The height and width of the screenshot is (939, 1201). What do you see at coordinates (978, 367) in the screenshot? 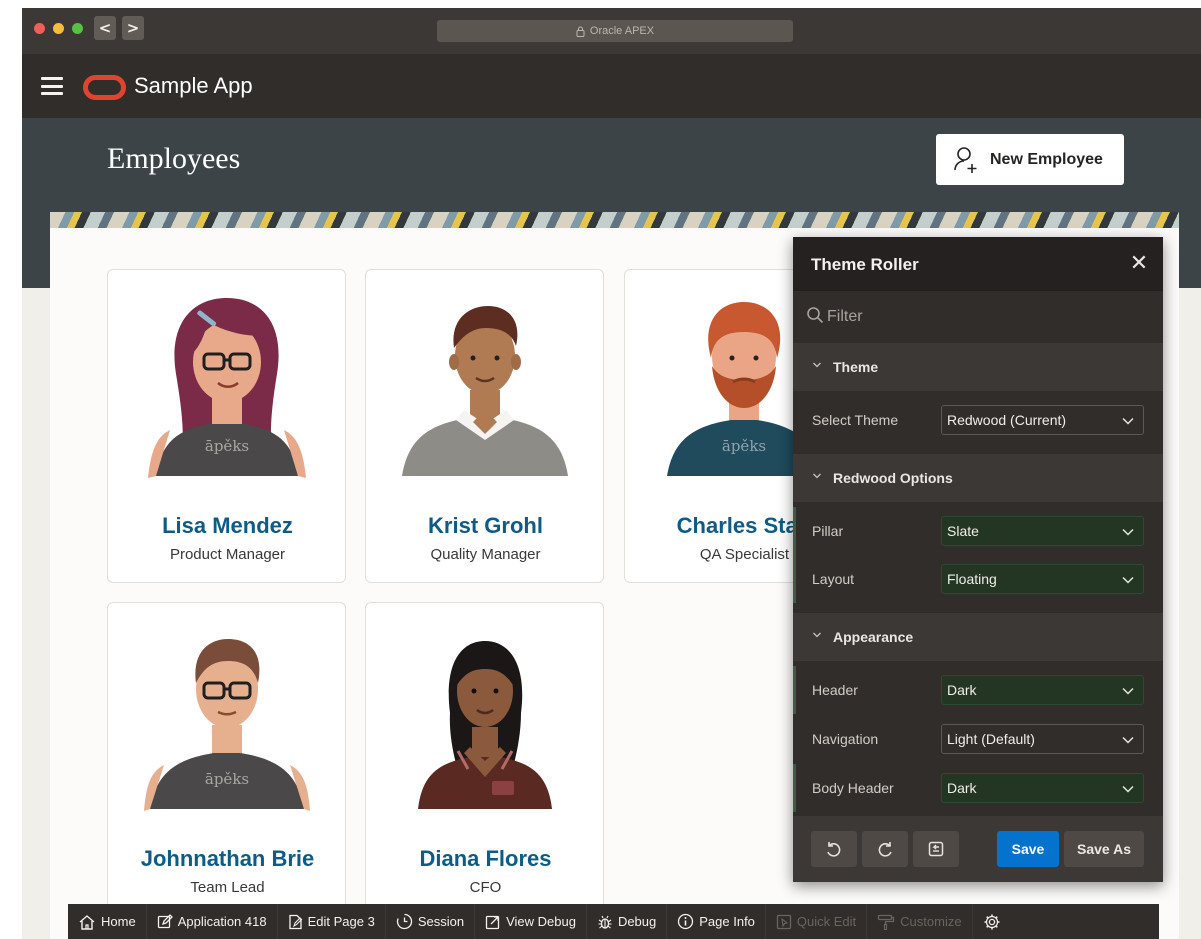
I see `section-theme: Theme` at bounding box center [978, 367].